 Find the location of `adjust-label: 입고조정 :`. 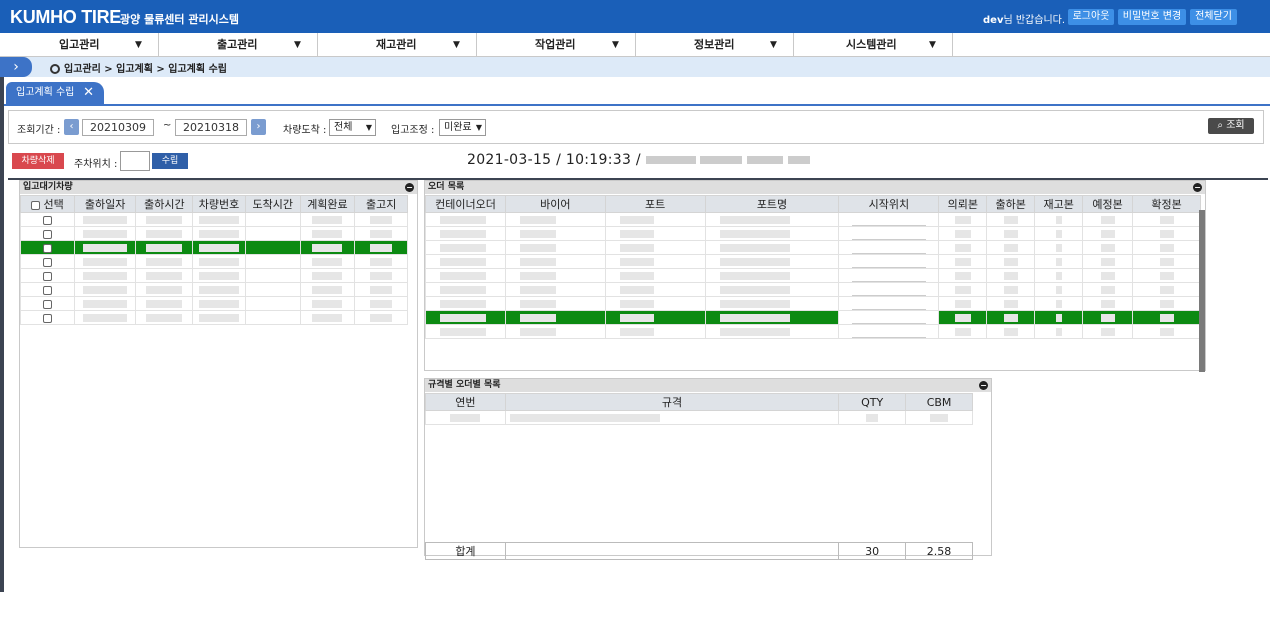

adjust-label: 입고조정 : is located at coordinates (413, 130).